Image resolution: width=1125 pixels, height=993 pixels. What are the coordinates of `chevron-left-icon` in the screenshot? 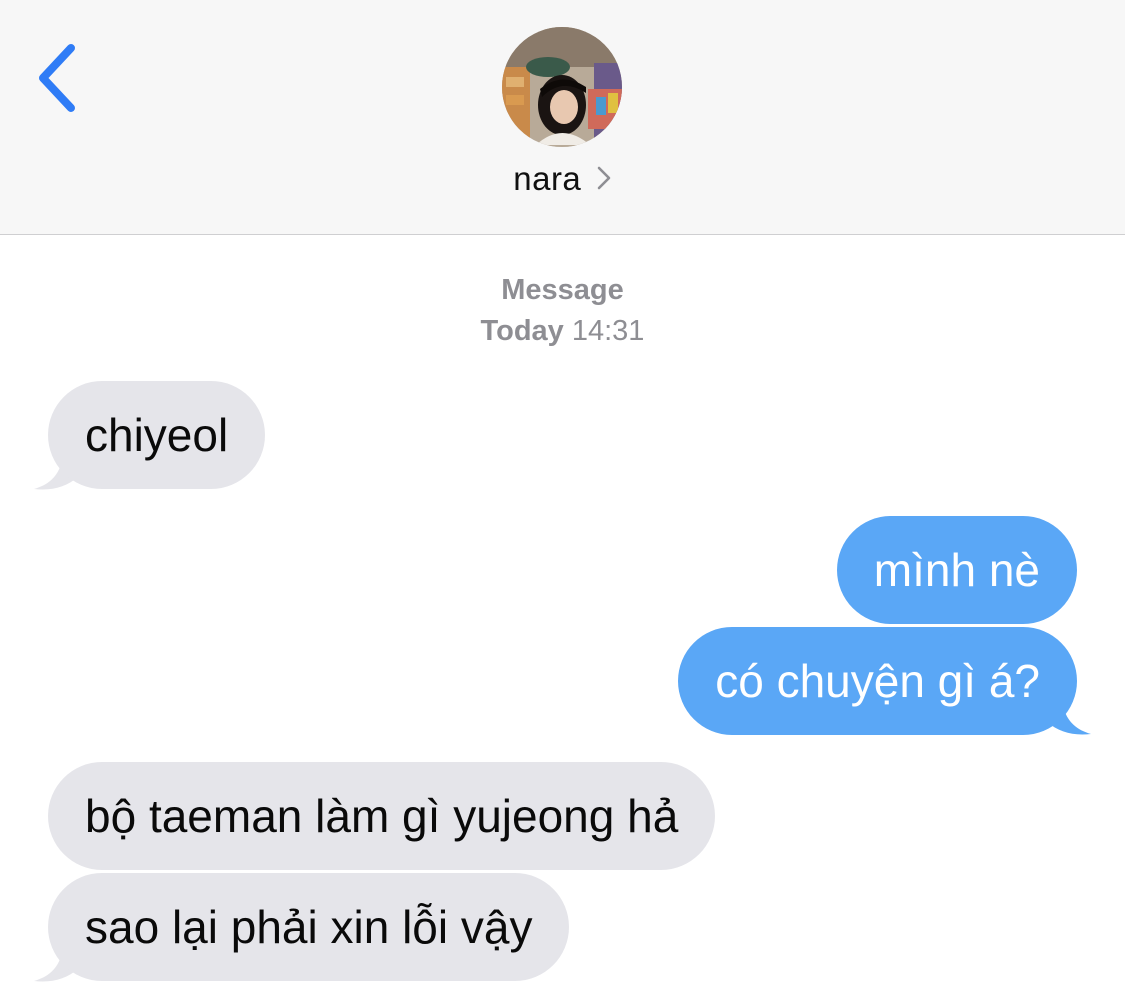 It's located at (57, 78).